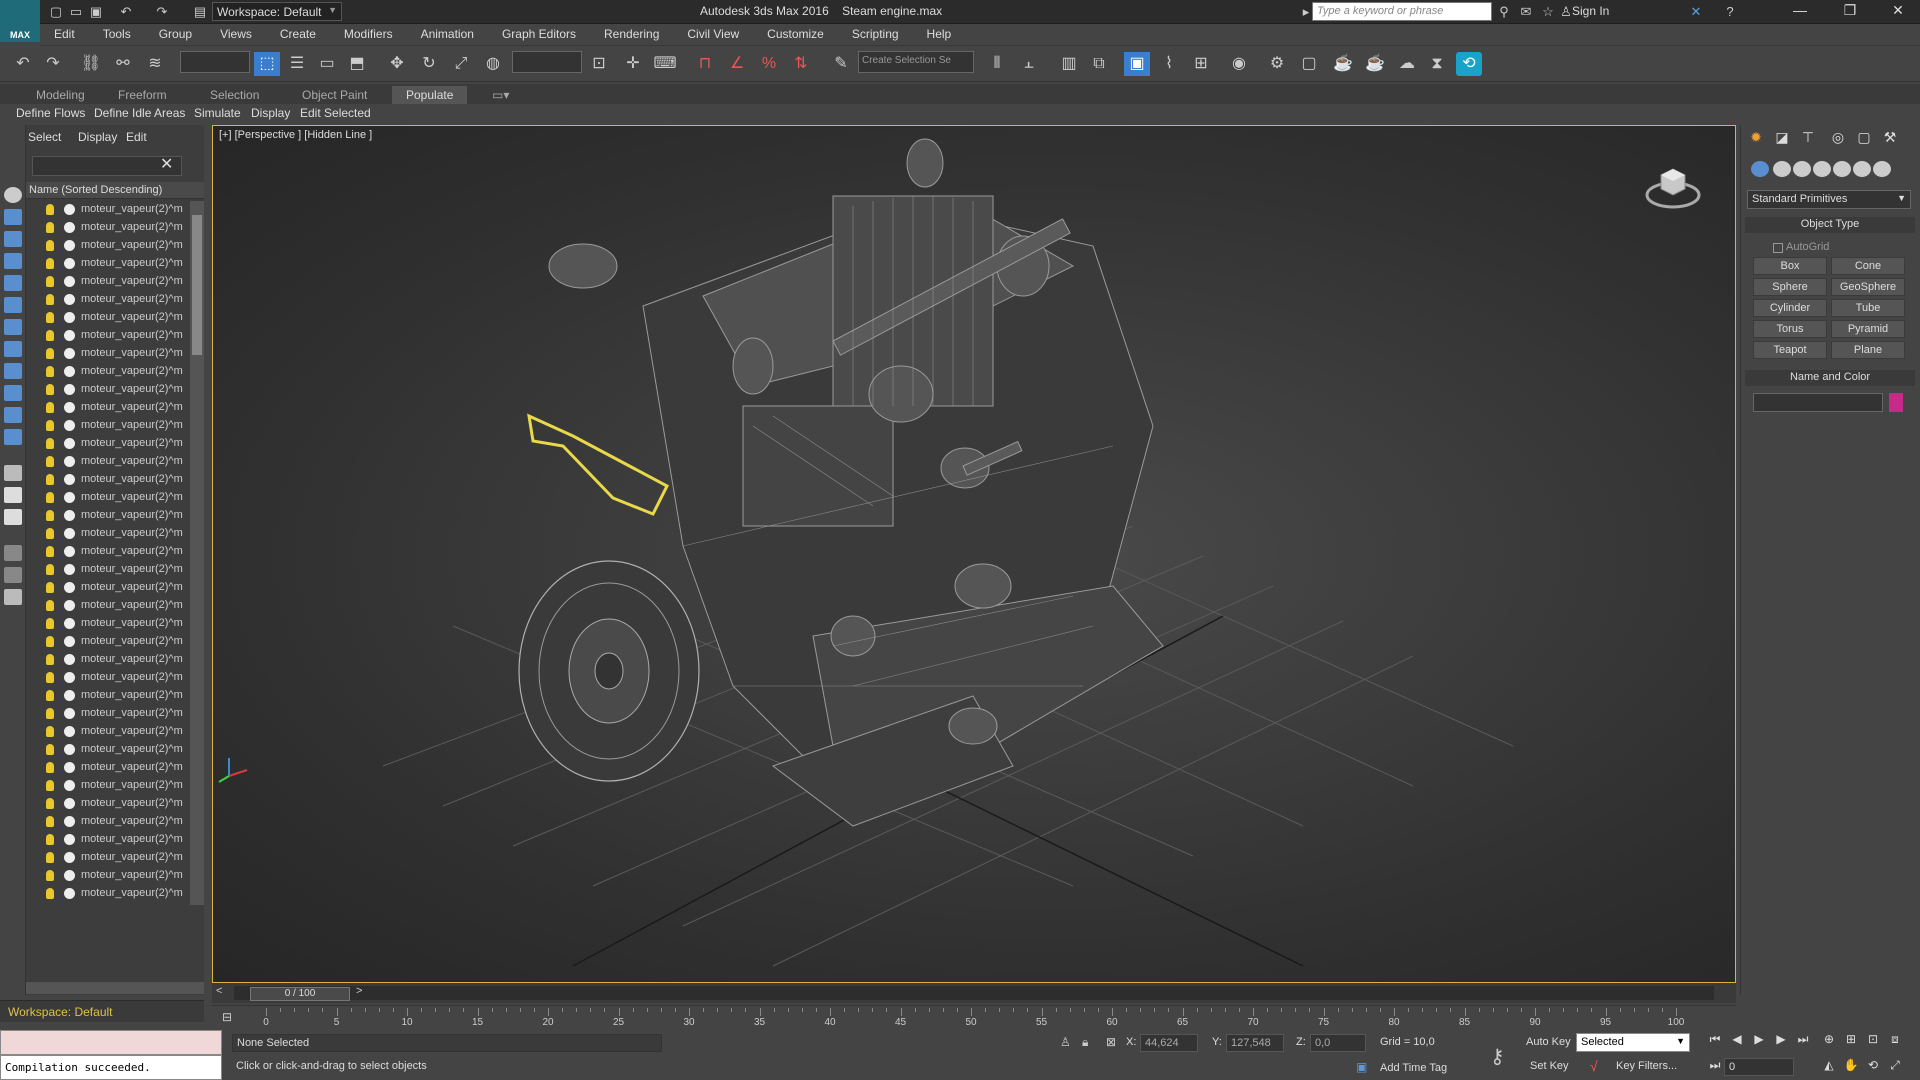 The width and height of the screenshot is (1920, 1080). What do you see at coordinates (139, 113) in the screenshot?
I see `define-idle-areas-button: Define Idle Areas` at bounding box center [139, 113].